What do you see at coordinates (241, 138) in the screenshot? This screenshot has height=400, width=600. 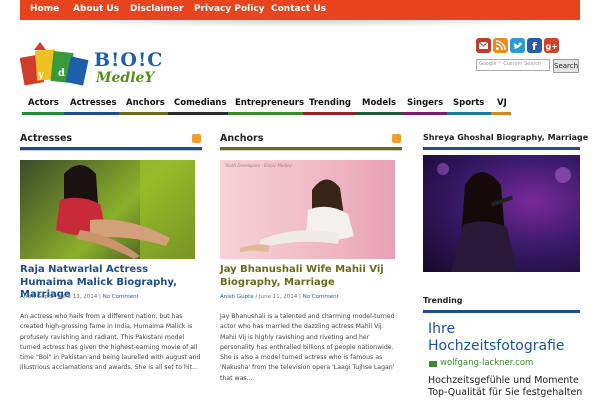 I see `section-title-anchors: Anchors` at bounding box center [241, 138].